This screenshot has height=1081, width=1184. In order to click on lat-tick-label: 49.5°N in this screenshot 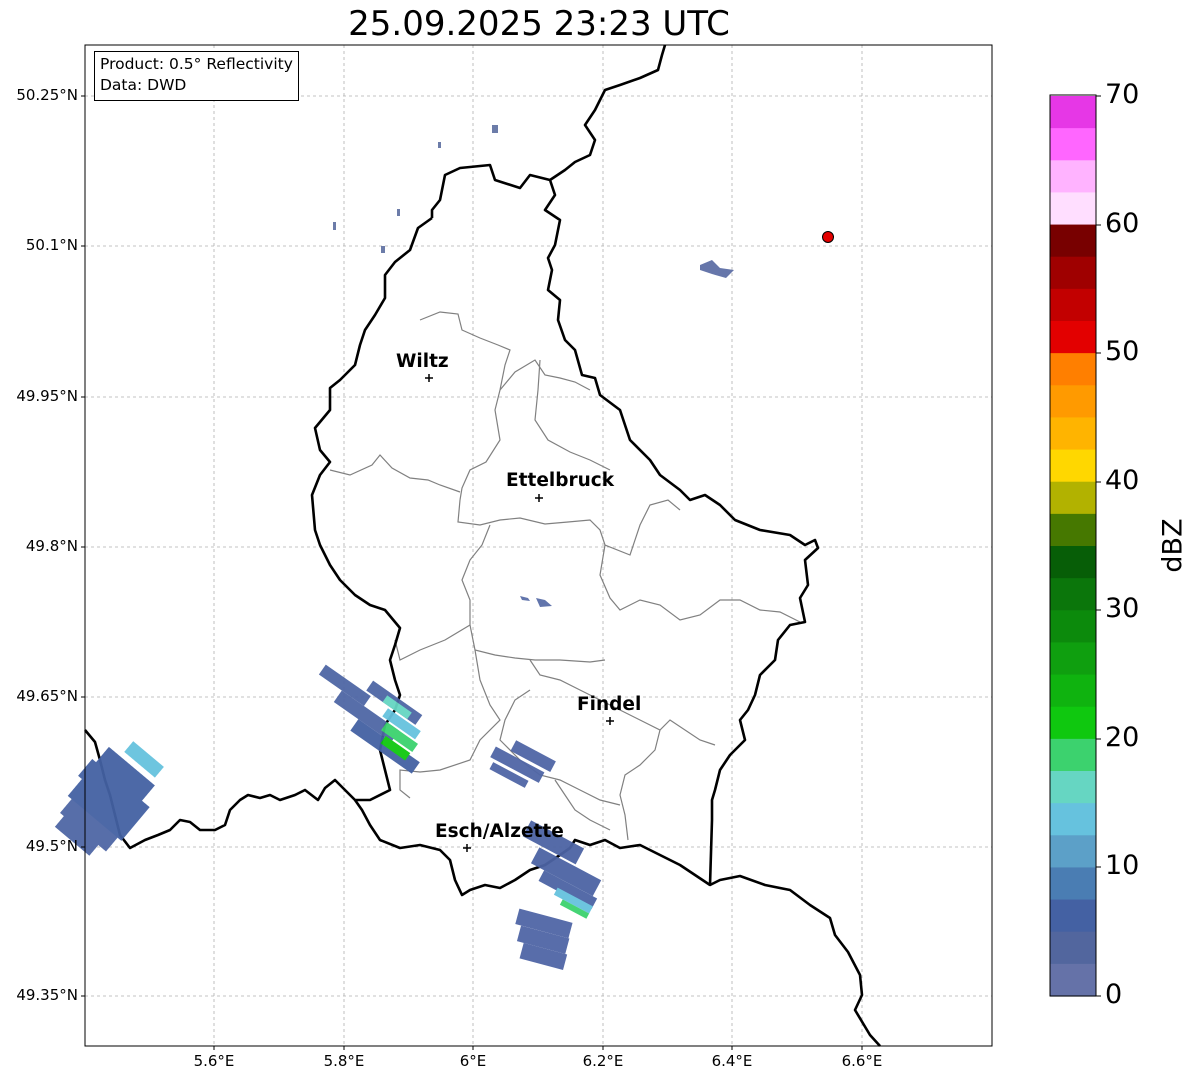, I will do `click(51, 846)`.